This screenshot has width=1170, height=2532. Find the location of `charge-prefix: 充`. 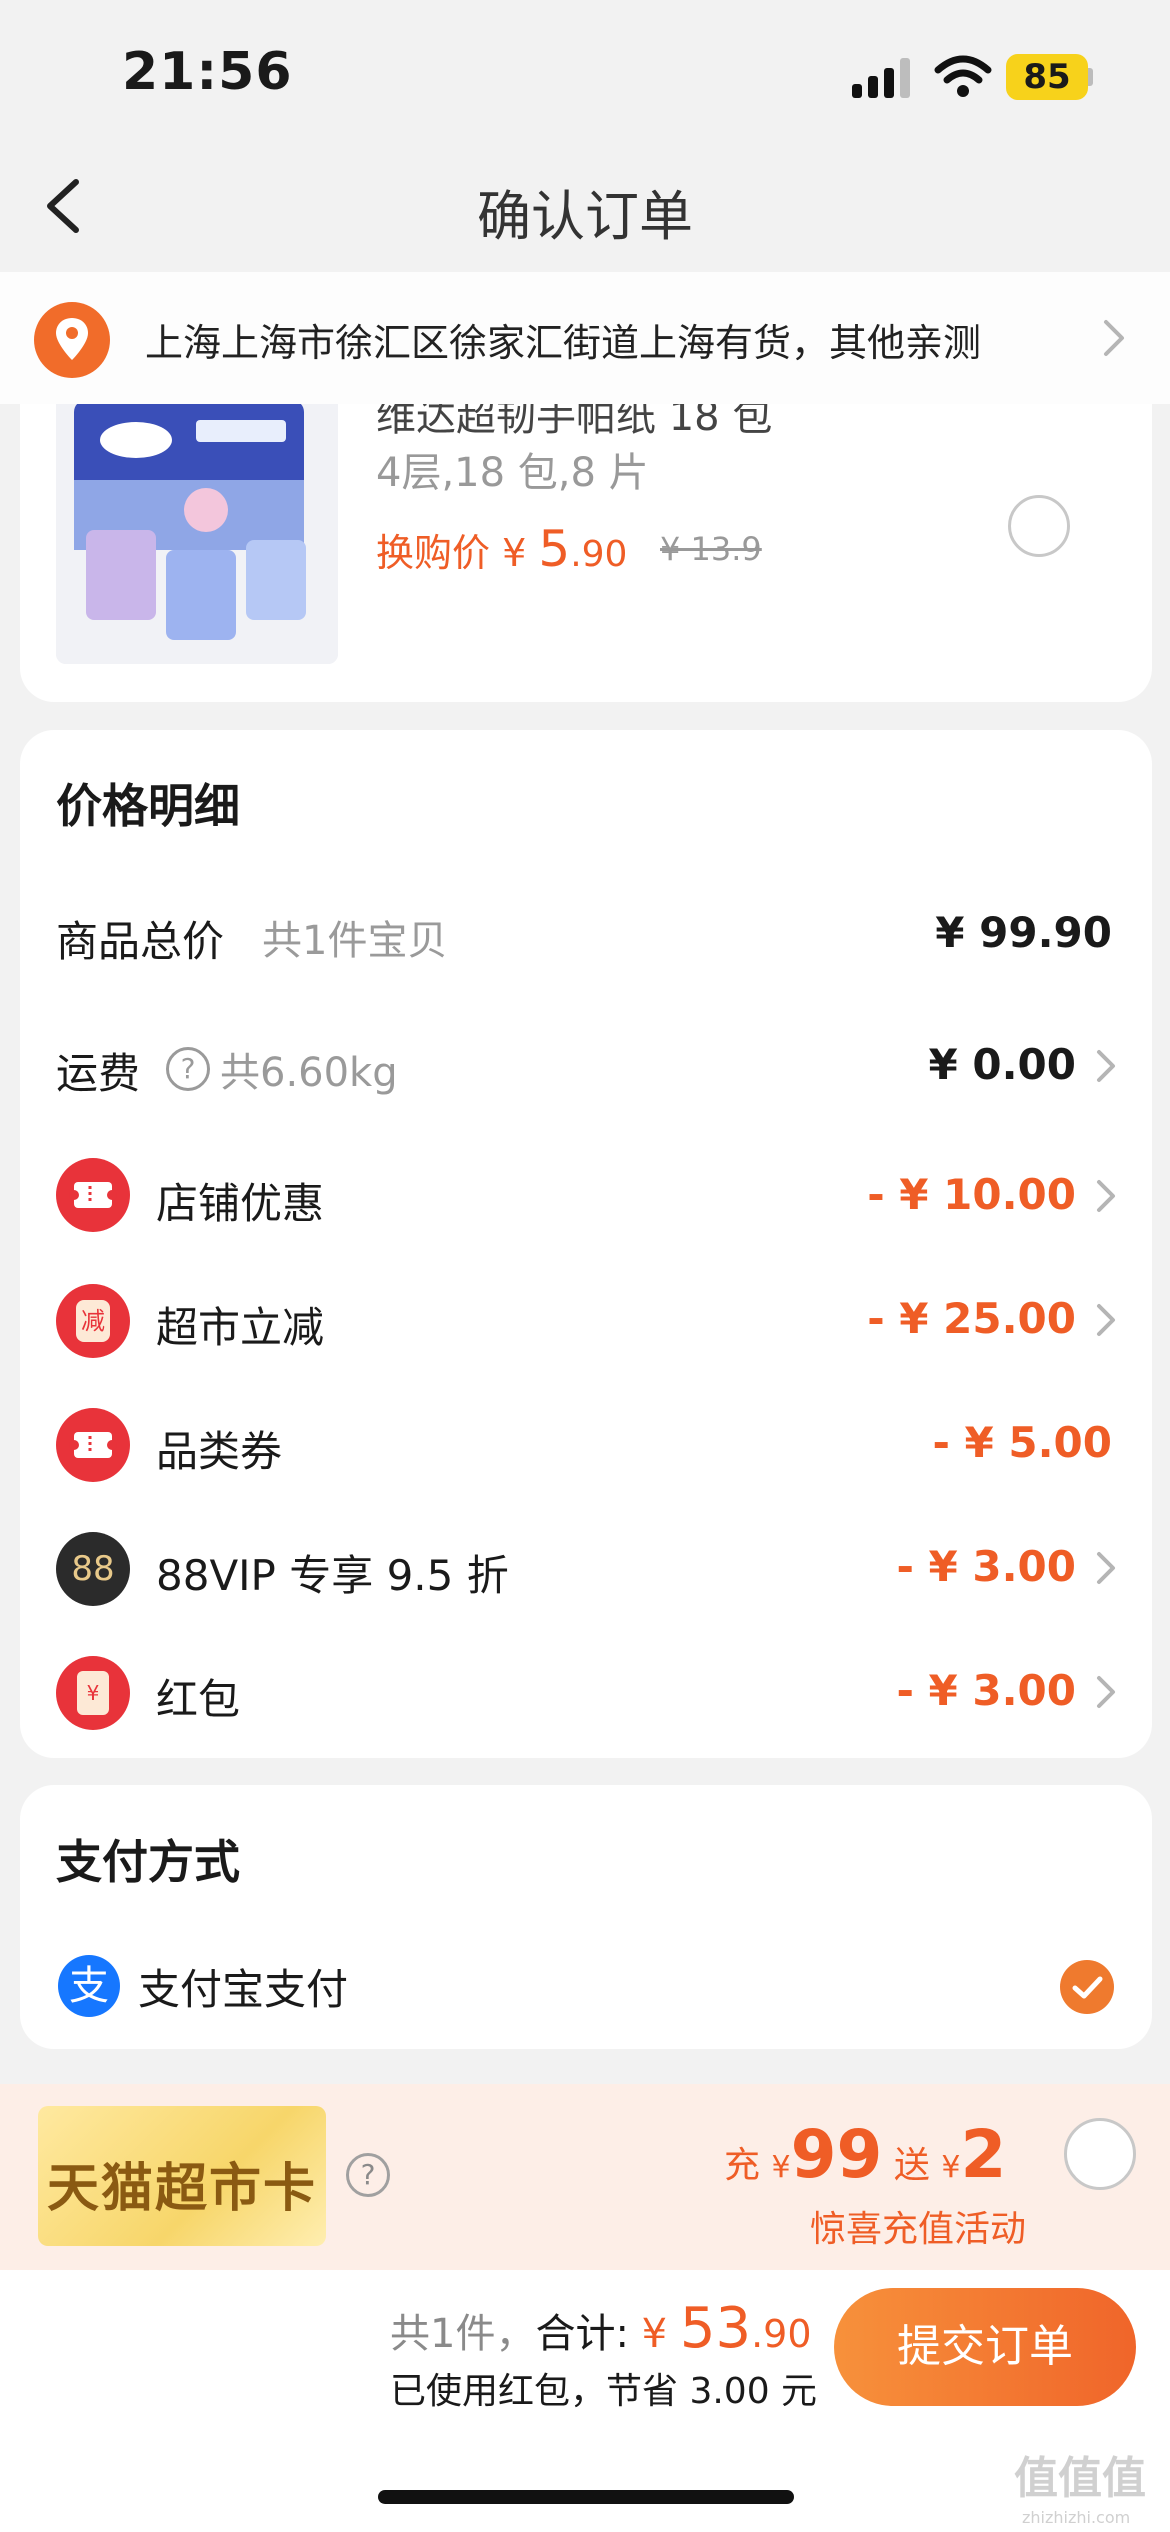

charge-prefix: 充 is located at coordinates (742, 2165).